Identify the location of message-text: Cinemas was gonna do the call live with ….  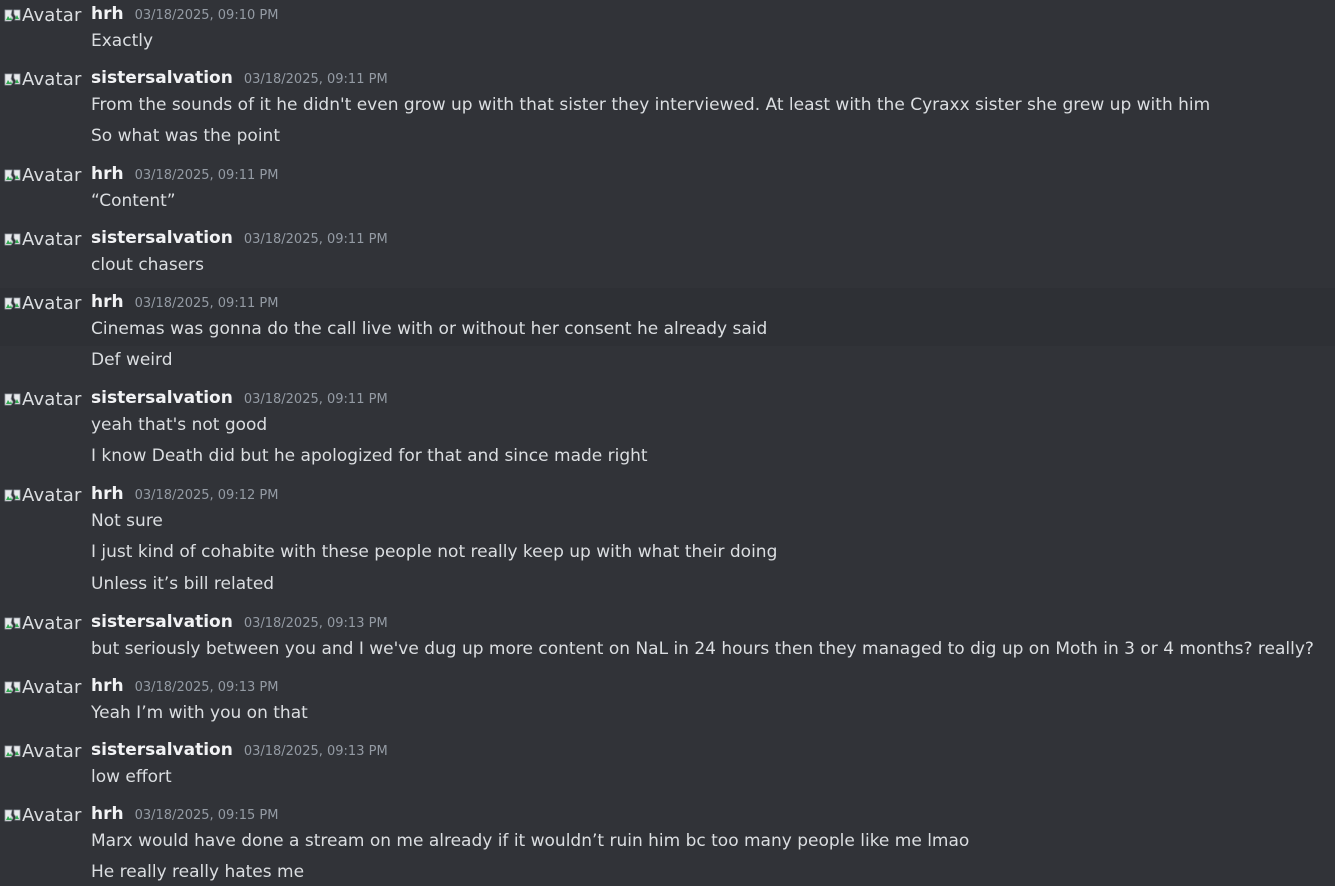
(429, 329).